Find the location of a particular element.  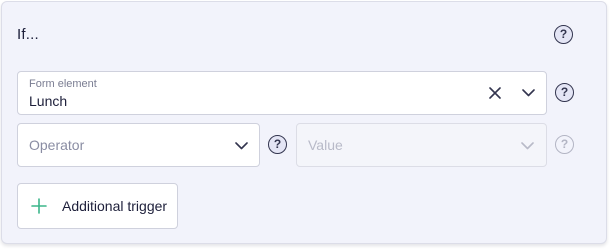

add-trigger-button: Additional trigger is located at coordinates (97, 206).